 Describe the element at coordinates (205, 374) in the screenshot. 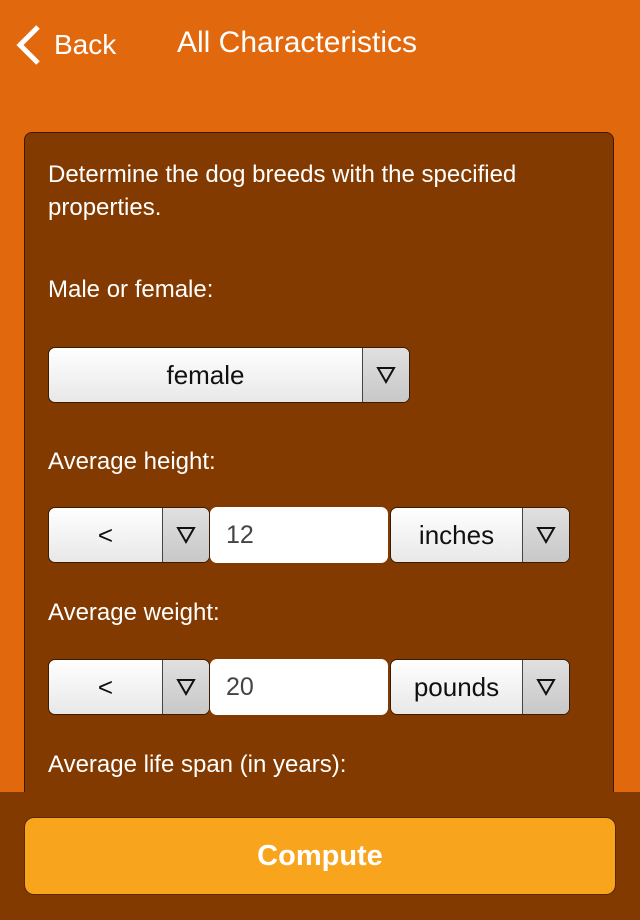

I see `sex-value: female` at that location.